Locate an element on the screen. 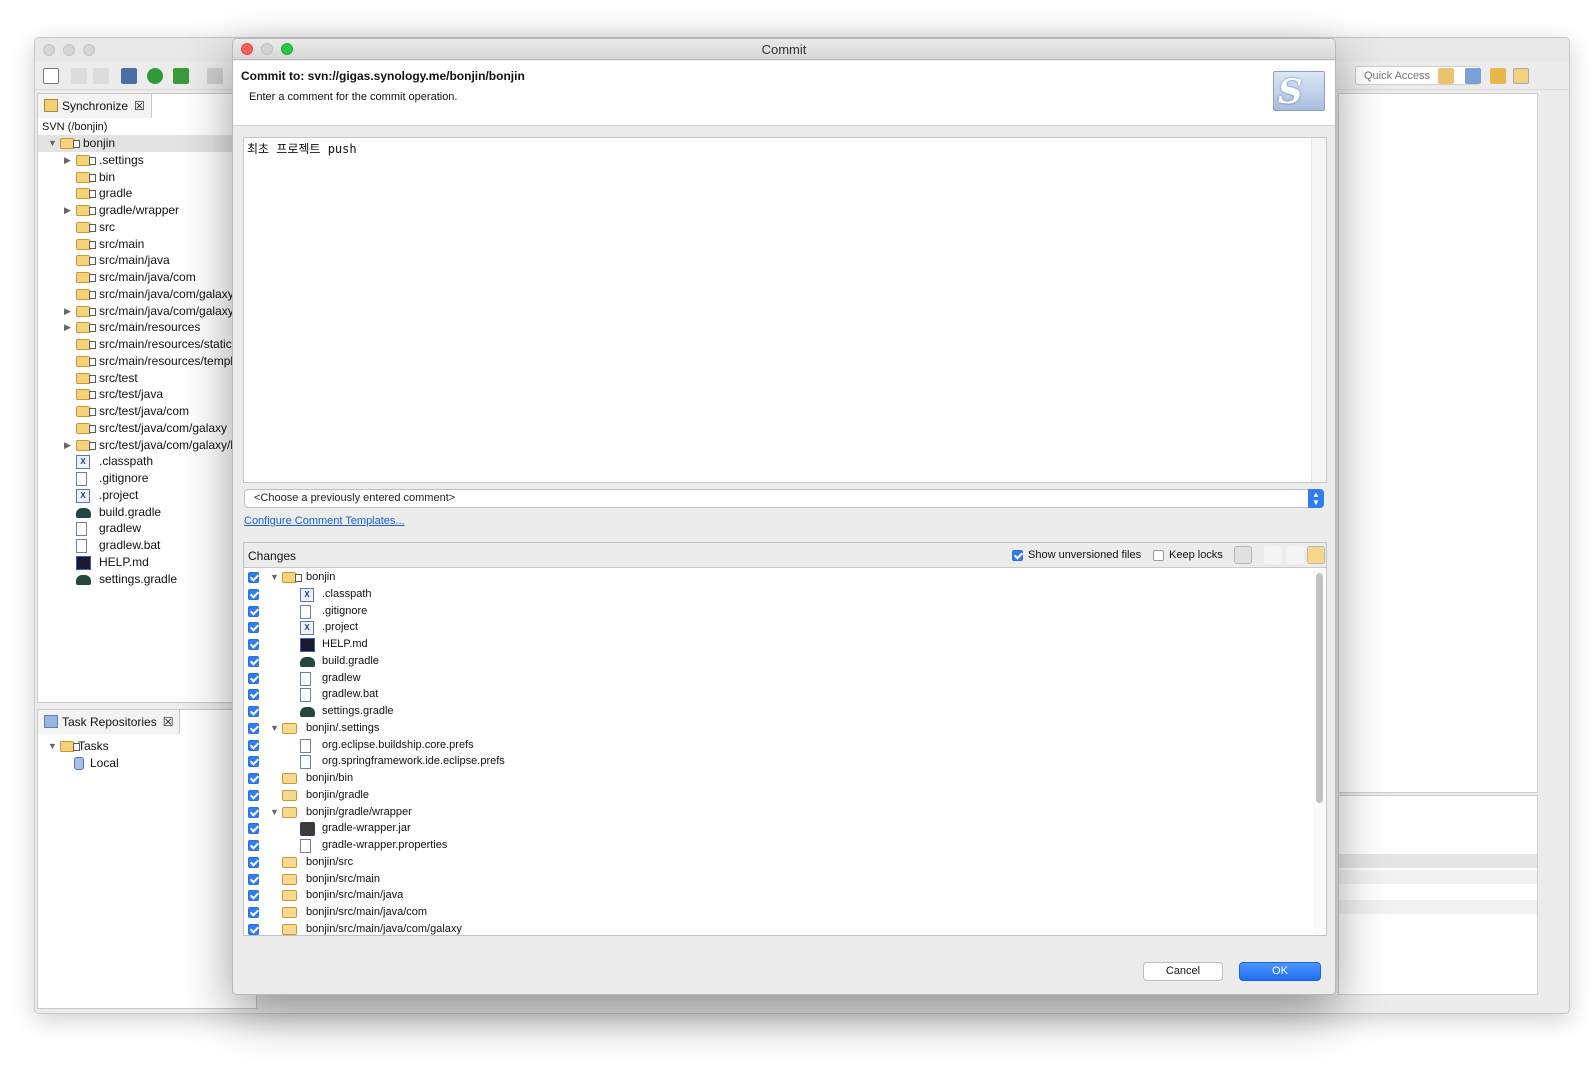  tree-item: settings.gradle is located at coordinates (148, 579).